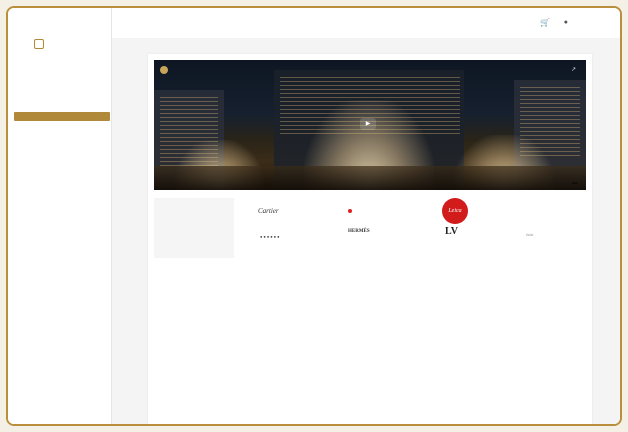  What do you see at coordinates (62, 44) in the screenshot?
I see `brand-logo` at bounding box center [62, 44].